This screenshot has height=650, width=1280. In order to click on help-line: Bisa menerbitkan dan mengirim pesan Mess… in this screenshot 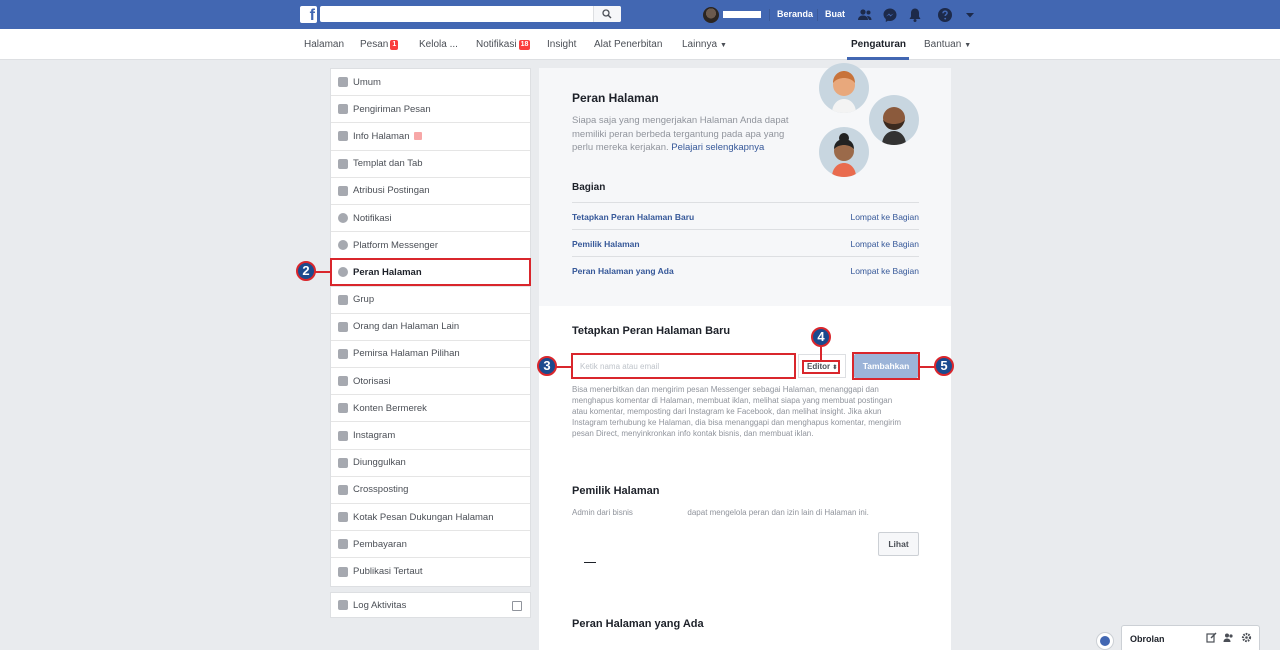, I will do `click(725, 389)`.